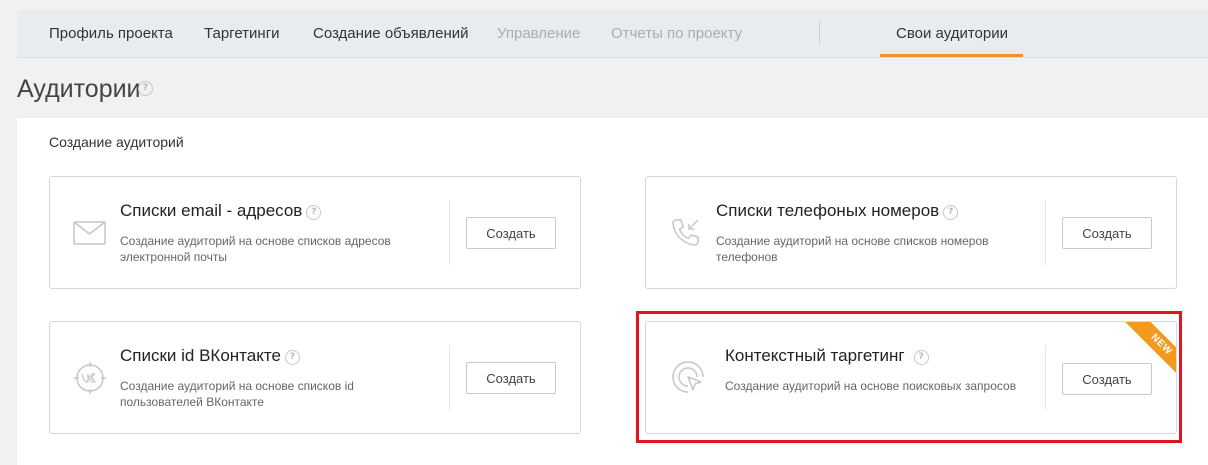  I want to click on nav-tab-project-reports: Отчеты по проекту, so click(677, 33).